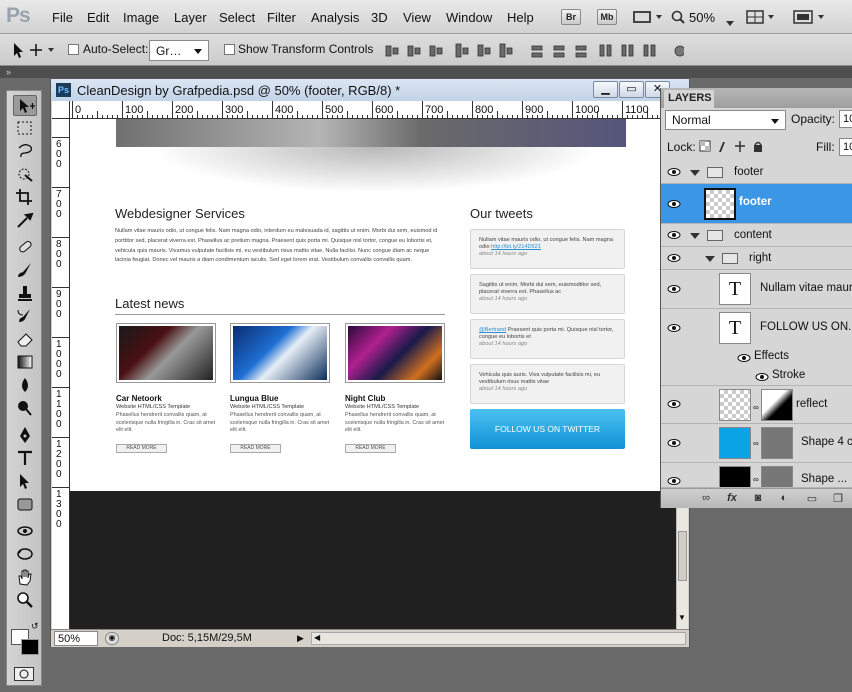 The image size is (852, 692). I want to click on layer-row-text-nullam: T Nullam vitae mauris, so click(756, 289).